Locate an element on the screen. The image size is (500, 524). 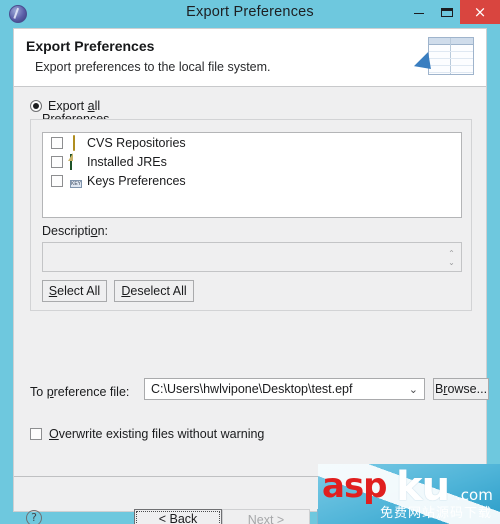
page-title: Export Preferences is located at coordinates (90, 46).